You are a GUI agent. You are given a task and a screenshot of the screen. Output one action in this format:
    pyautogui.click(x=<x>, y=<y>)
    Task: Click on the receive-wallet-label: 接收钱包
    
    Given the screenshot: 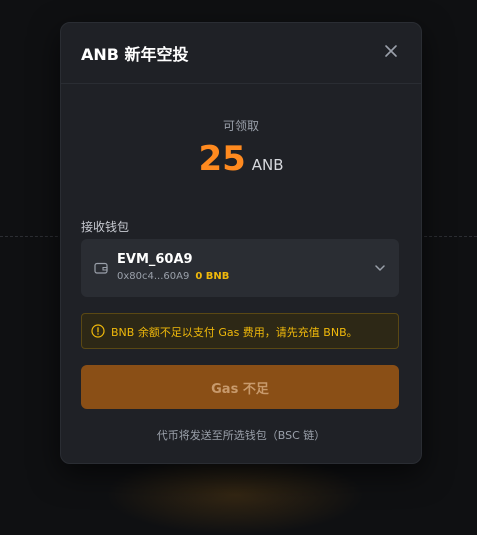 What is the action you would take?
    pyautogui.click(x=105, y=227)
    